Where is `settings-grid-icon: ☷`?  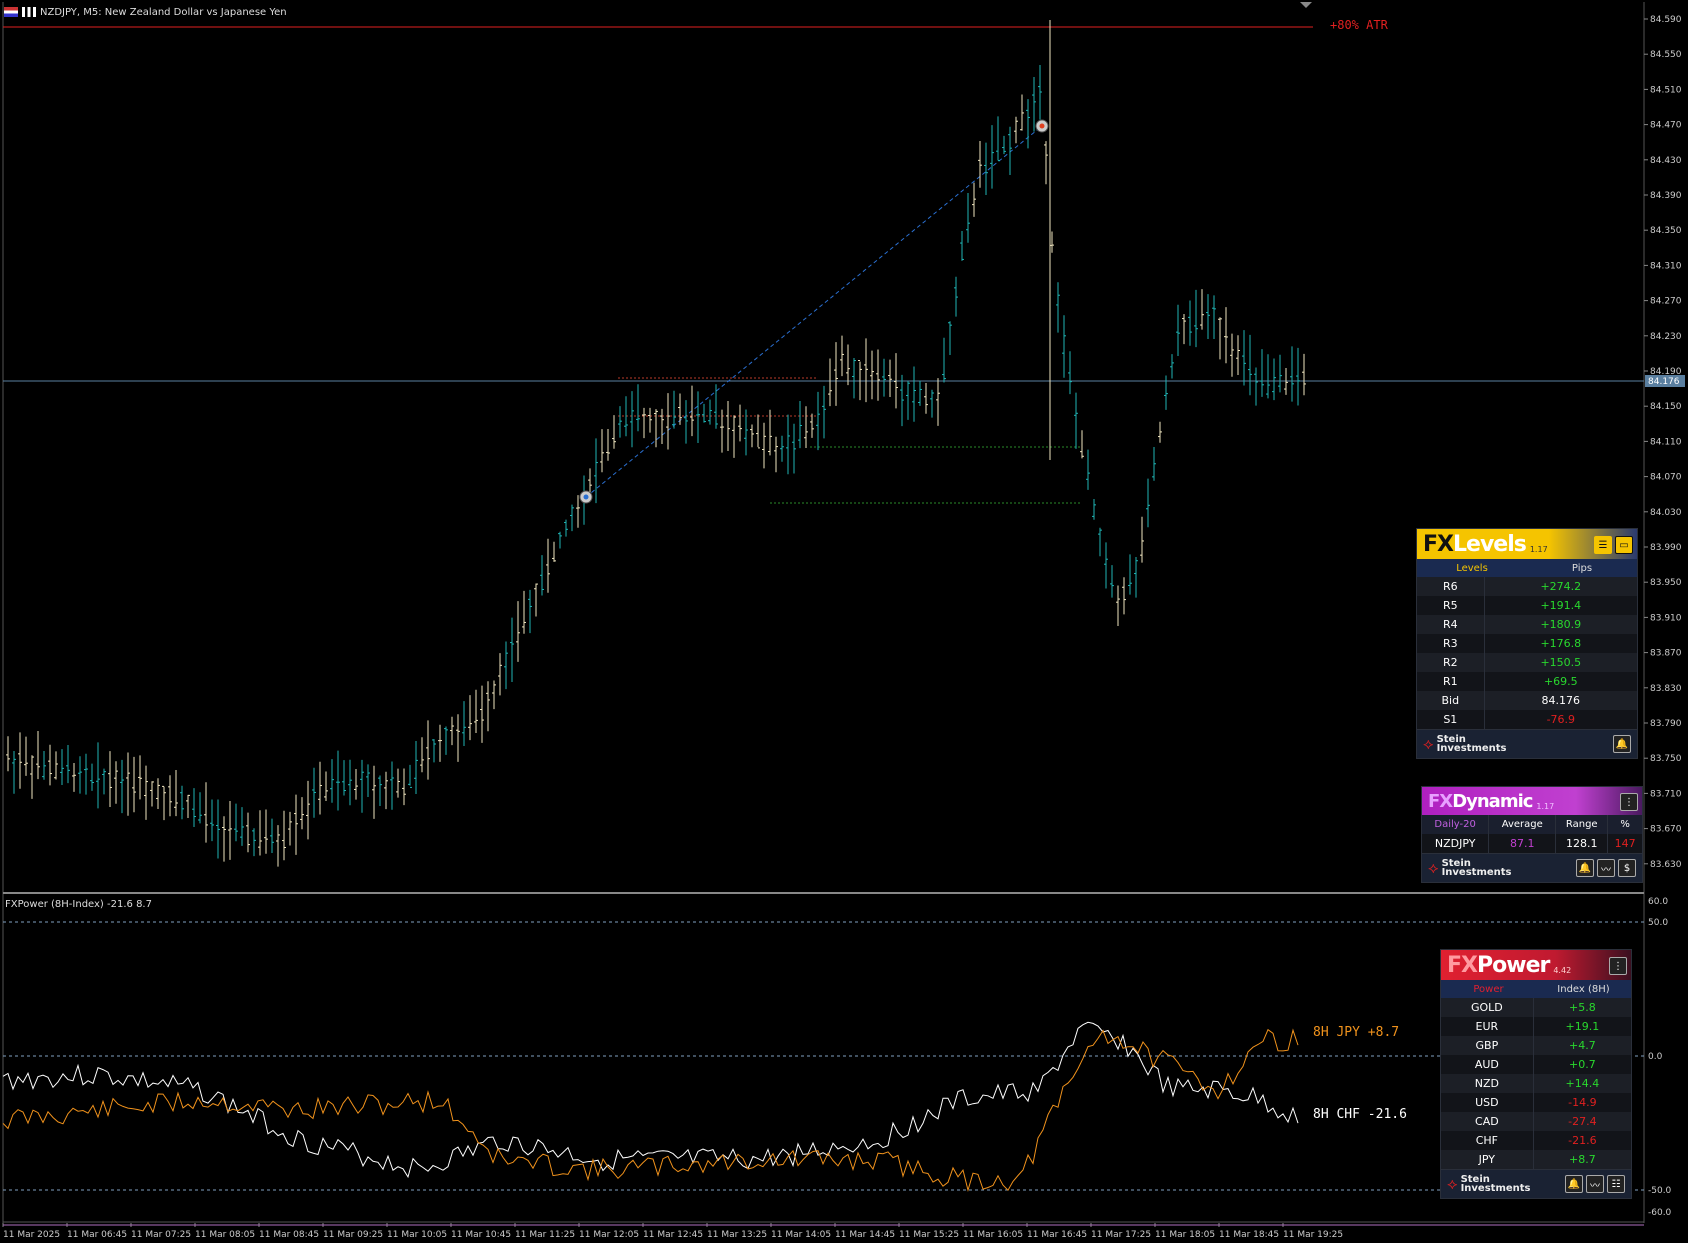 settings-grid-icon: ☷ is located at coordinates (1616, 1184).